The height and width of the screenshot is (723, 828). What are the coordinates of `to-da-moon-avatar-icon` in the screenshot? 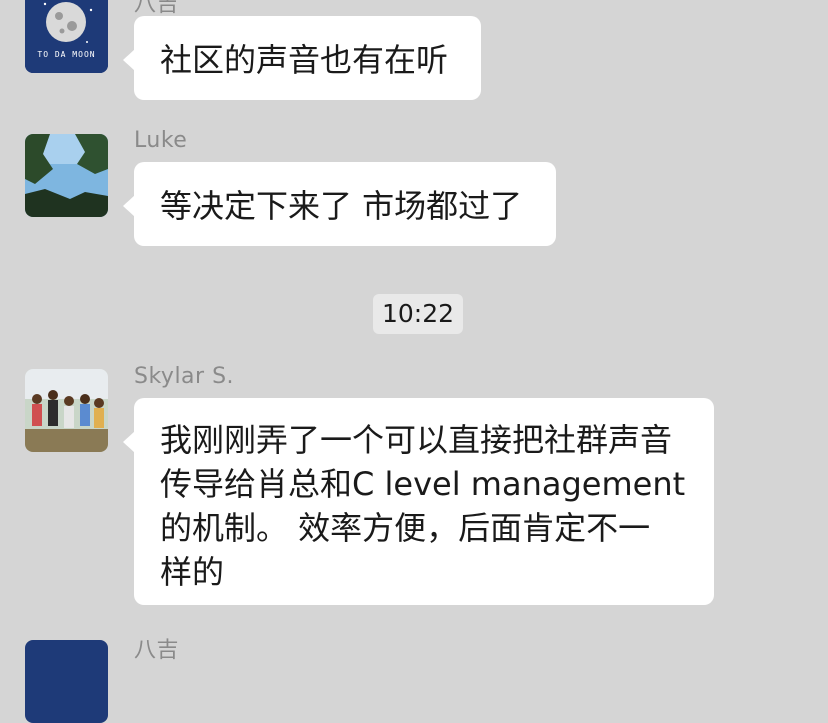 It's located at (66, 681).